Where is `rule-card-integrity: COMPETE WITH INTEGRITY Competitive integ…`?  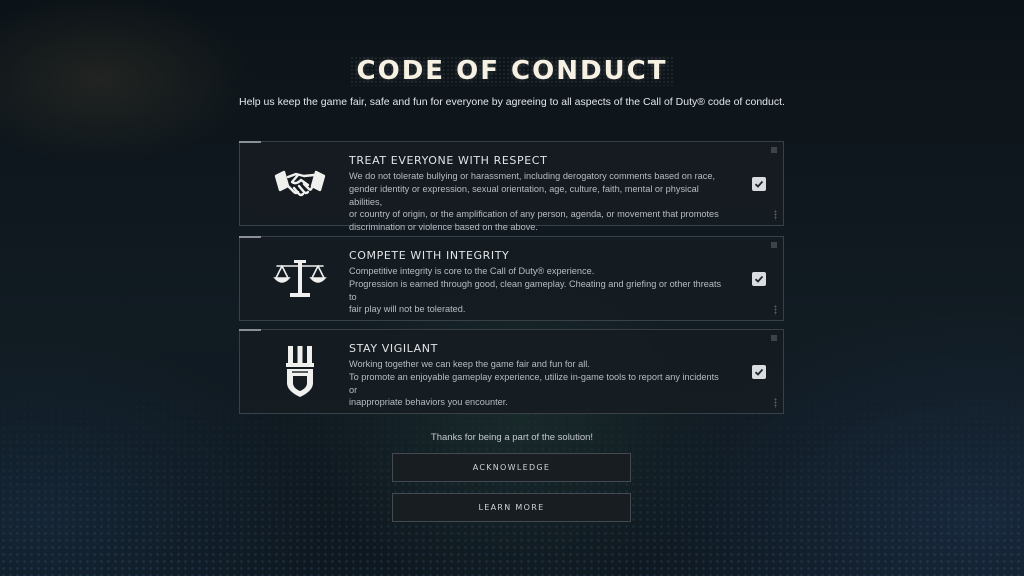 rule-card-integrity: COMPETE WITH INTEGRITY Competitive integ… is located at coordinates (511, 278).